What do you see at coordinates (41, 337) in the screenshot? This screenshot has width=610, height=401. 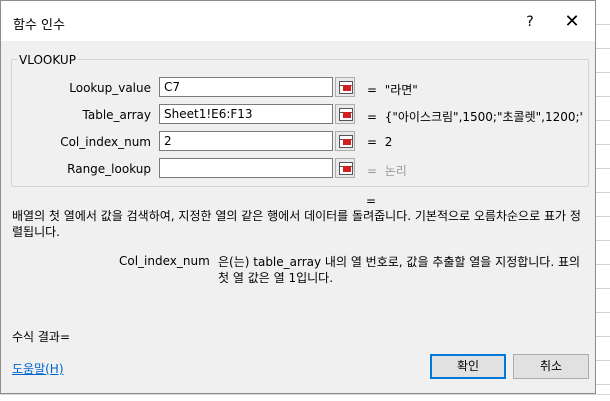 I see `formula-result-label: 수식 결과=` at bounding box center [41, 337].